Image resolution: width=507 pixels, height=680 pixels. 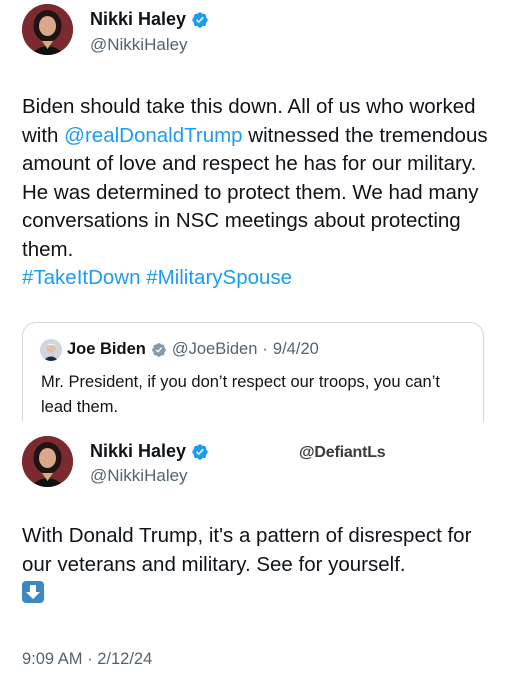 I want to click on tweet1-author-name: Nikki Haley, so click(x=138, y=19).